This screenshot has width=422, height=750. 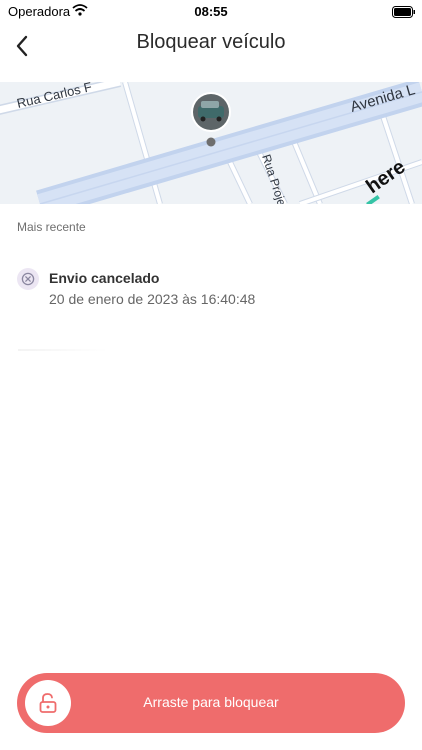 What do you see at coordinates (403, 11) in the screenshot?
I see `battery-icon` at bounding box center [403, 11].